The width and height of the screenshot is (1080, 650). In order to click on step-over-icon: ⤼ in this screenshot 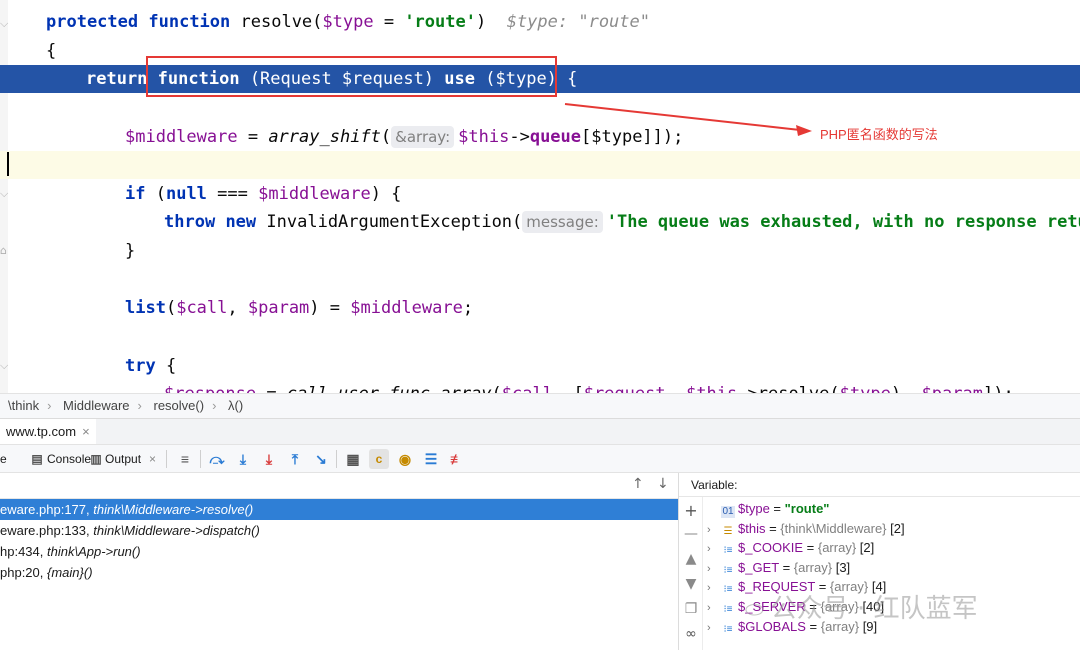, I will do `click(217, 459)`.